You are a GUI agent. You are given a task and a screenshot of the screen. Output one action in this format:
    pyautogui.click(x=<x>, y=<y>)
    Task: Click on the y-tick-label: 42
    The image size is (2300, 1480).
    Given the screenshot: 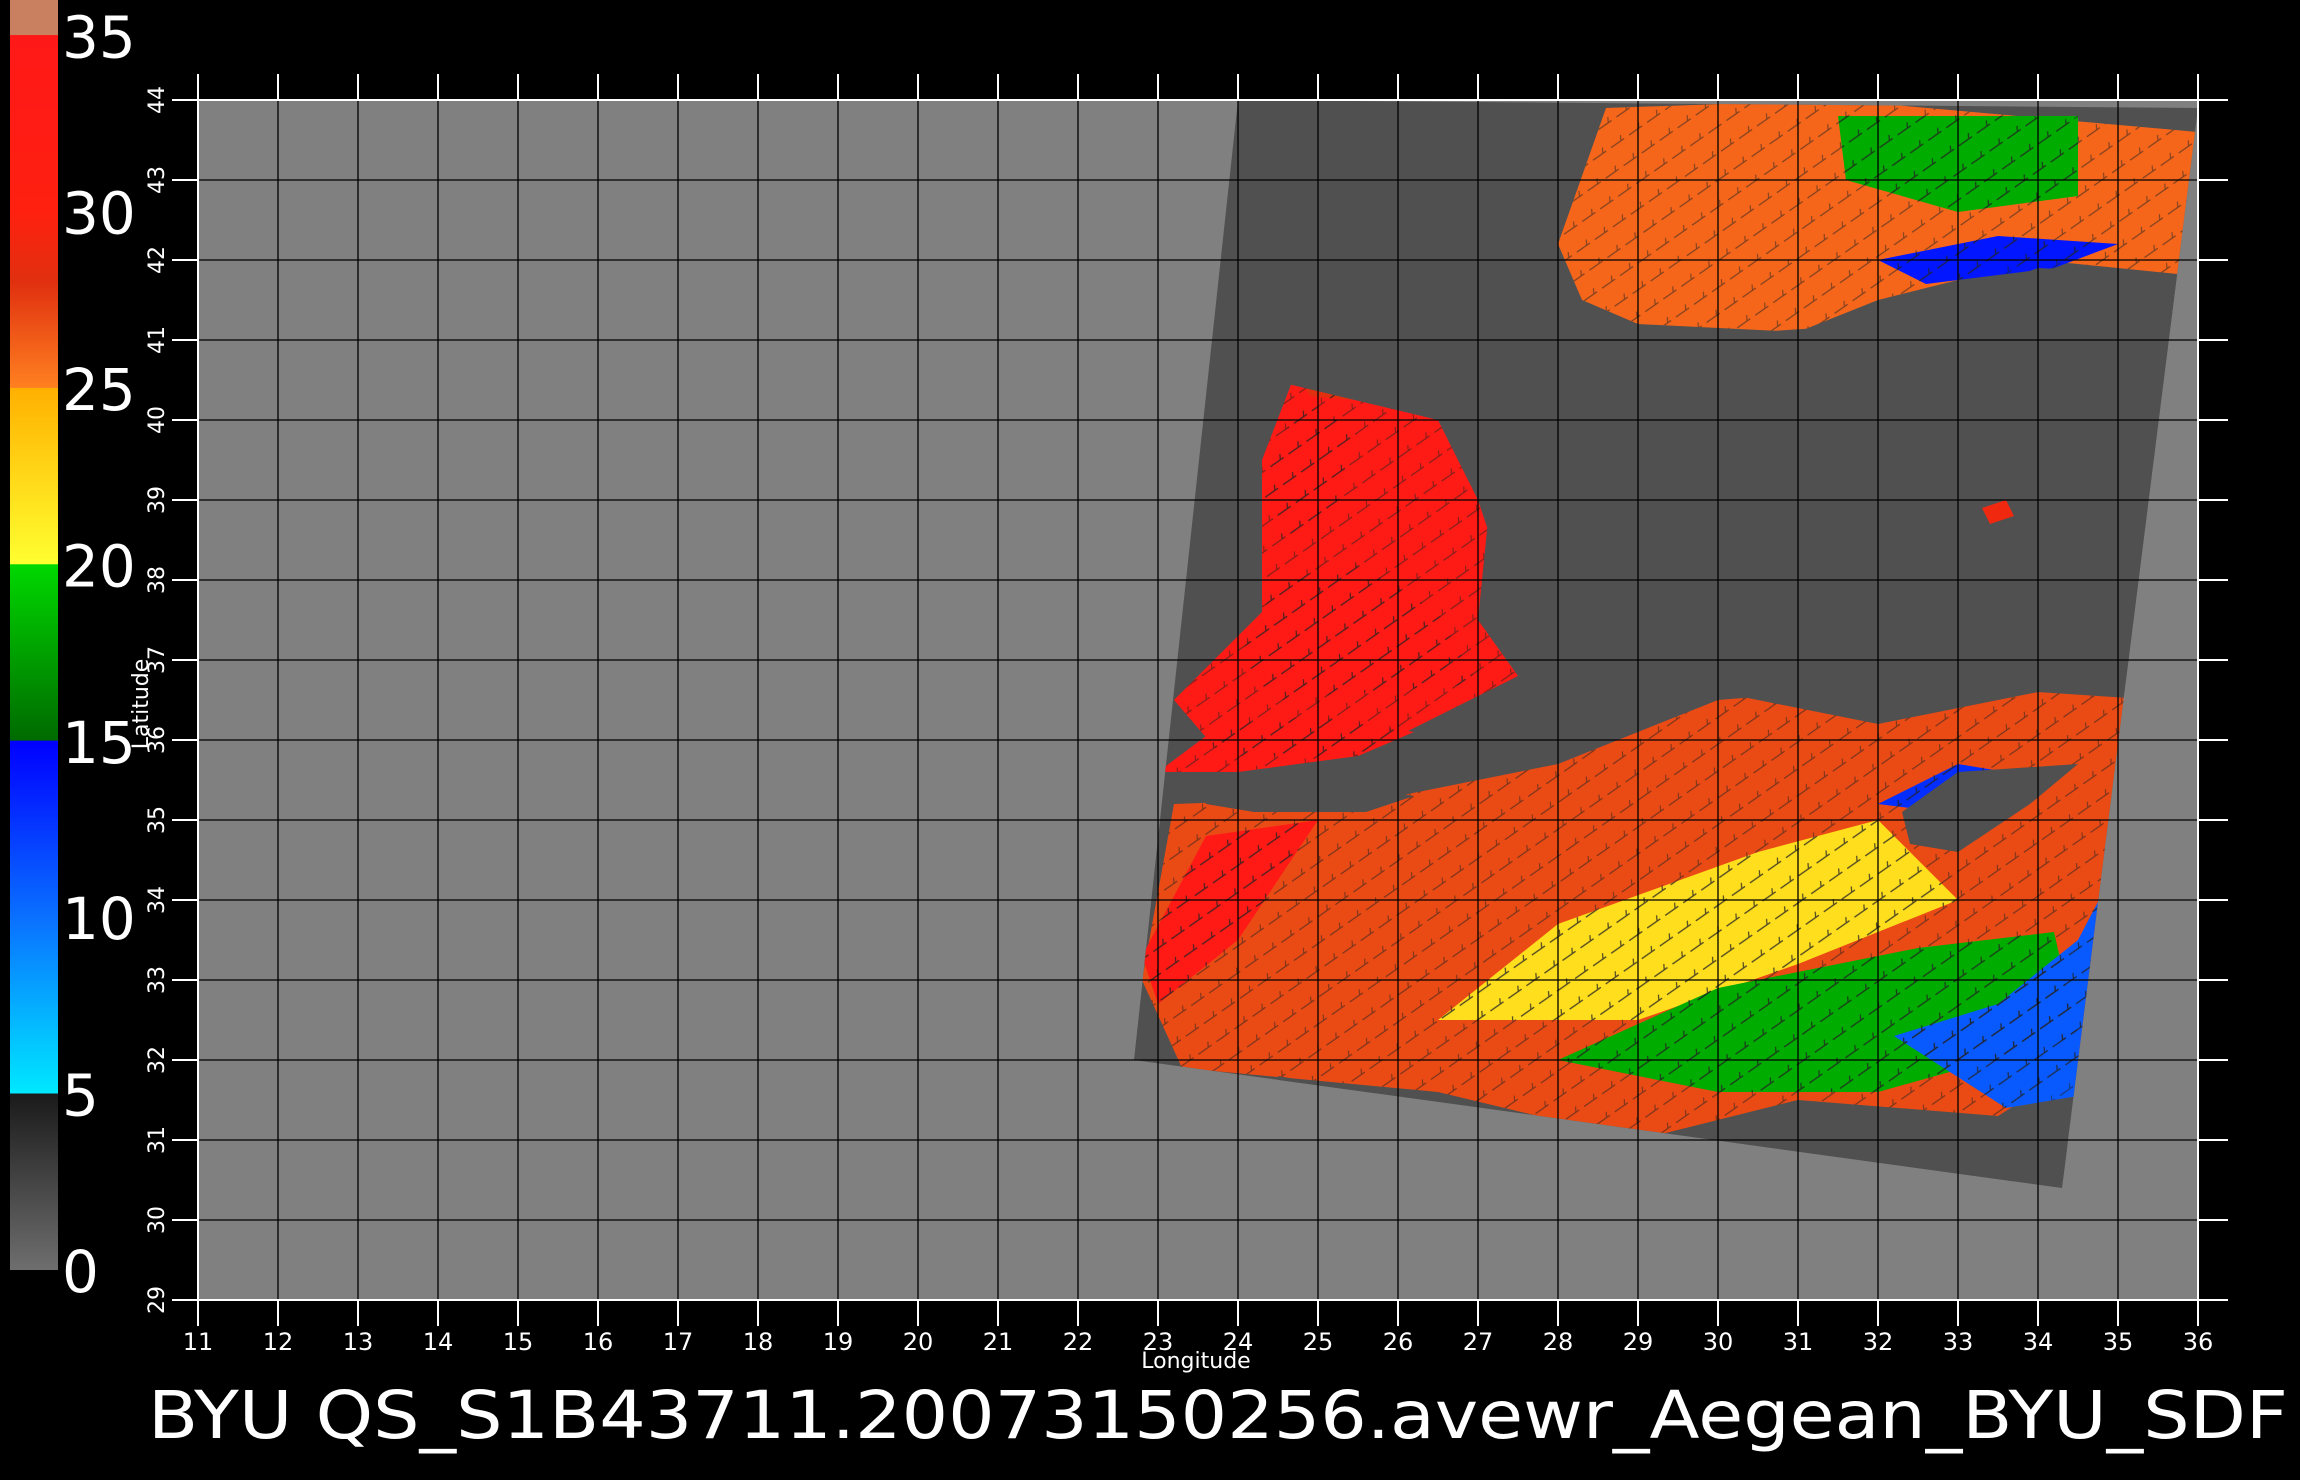 What is the action you would take?
    pyautogui.click(x=157, y=260)
    